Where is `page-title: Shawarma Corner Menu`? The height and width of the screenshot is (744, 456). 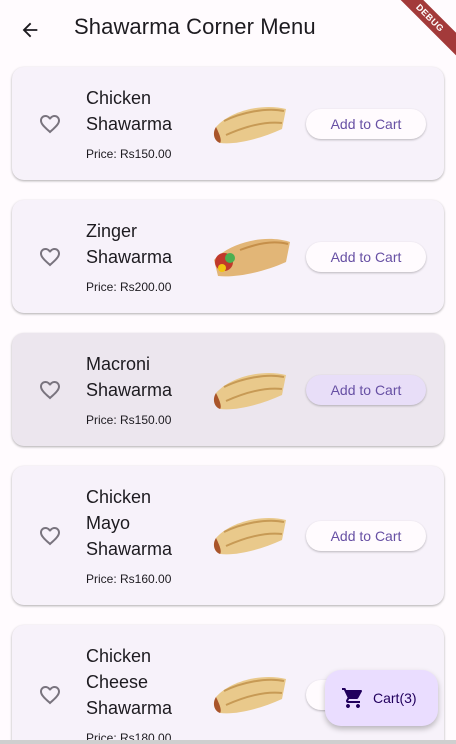
page-title: Shawarma Corner Menu is located at coordinates (195, 26).